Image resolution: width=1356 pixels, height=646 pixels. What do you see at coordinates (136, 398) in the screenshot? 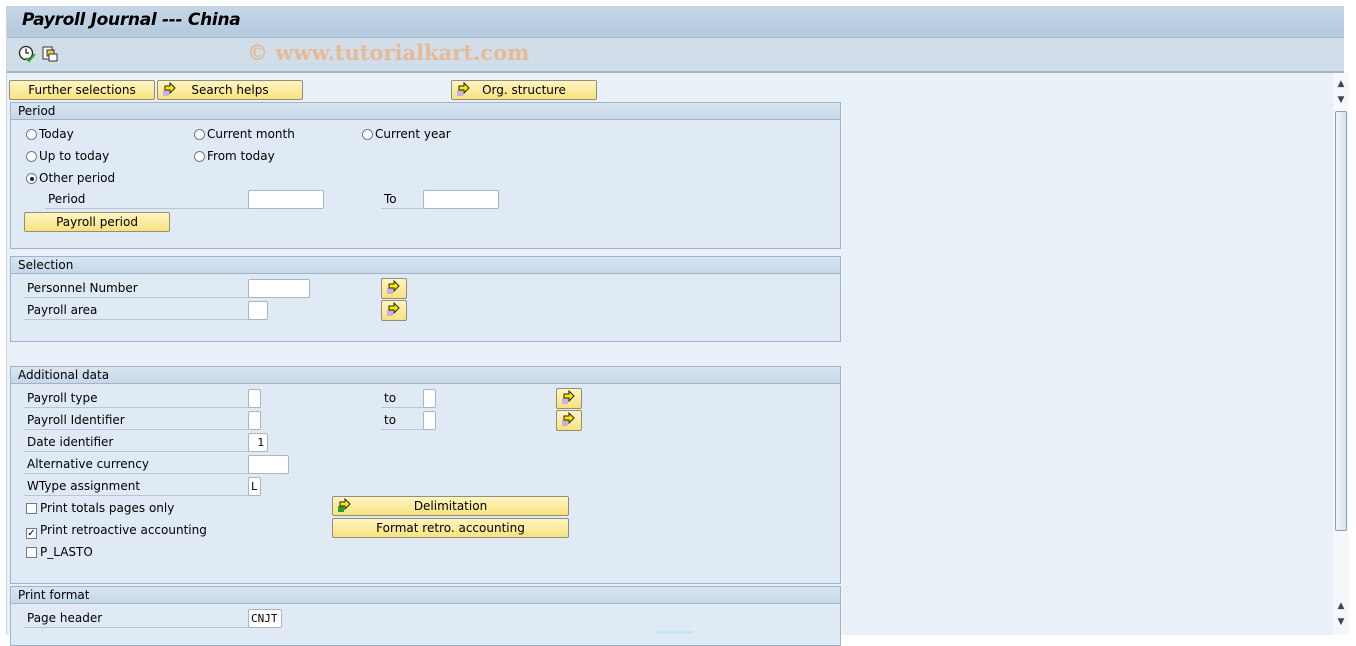
I see `payroll-type-label: Payroll type` at bounding box center [136, 398].